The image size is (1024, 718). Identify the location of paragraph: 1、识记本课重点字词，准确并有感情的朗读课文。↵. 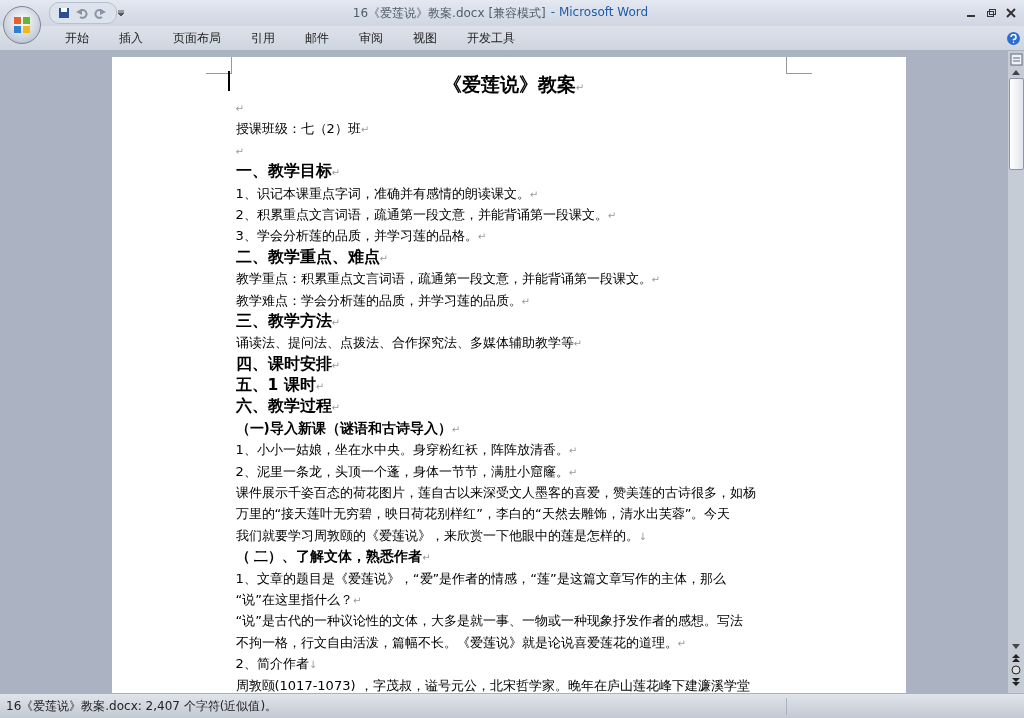
(387, 193).